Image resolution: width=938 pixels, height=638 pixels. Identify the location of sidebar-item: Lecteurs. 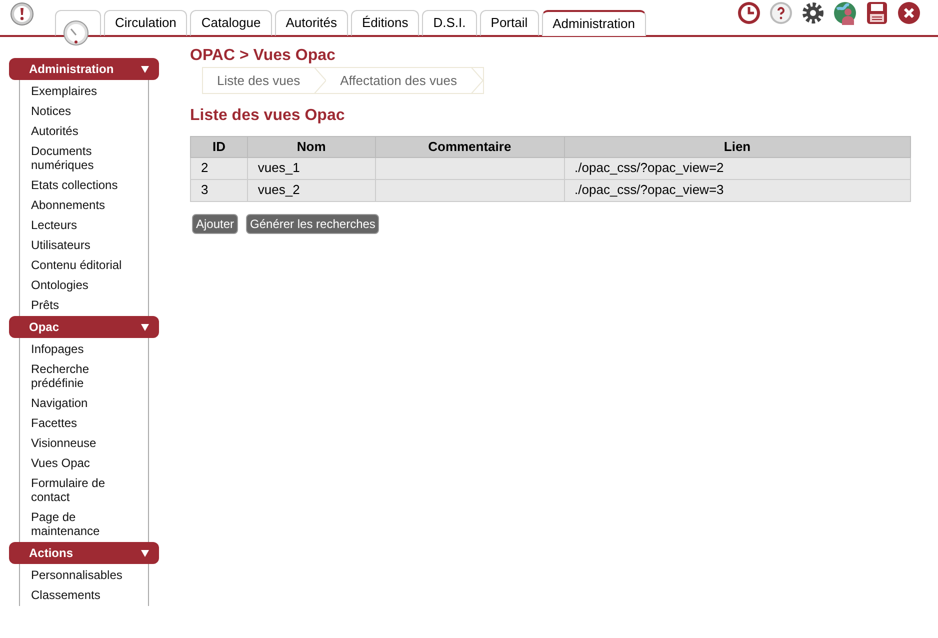
(84, 225).